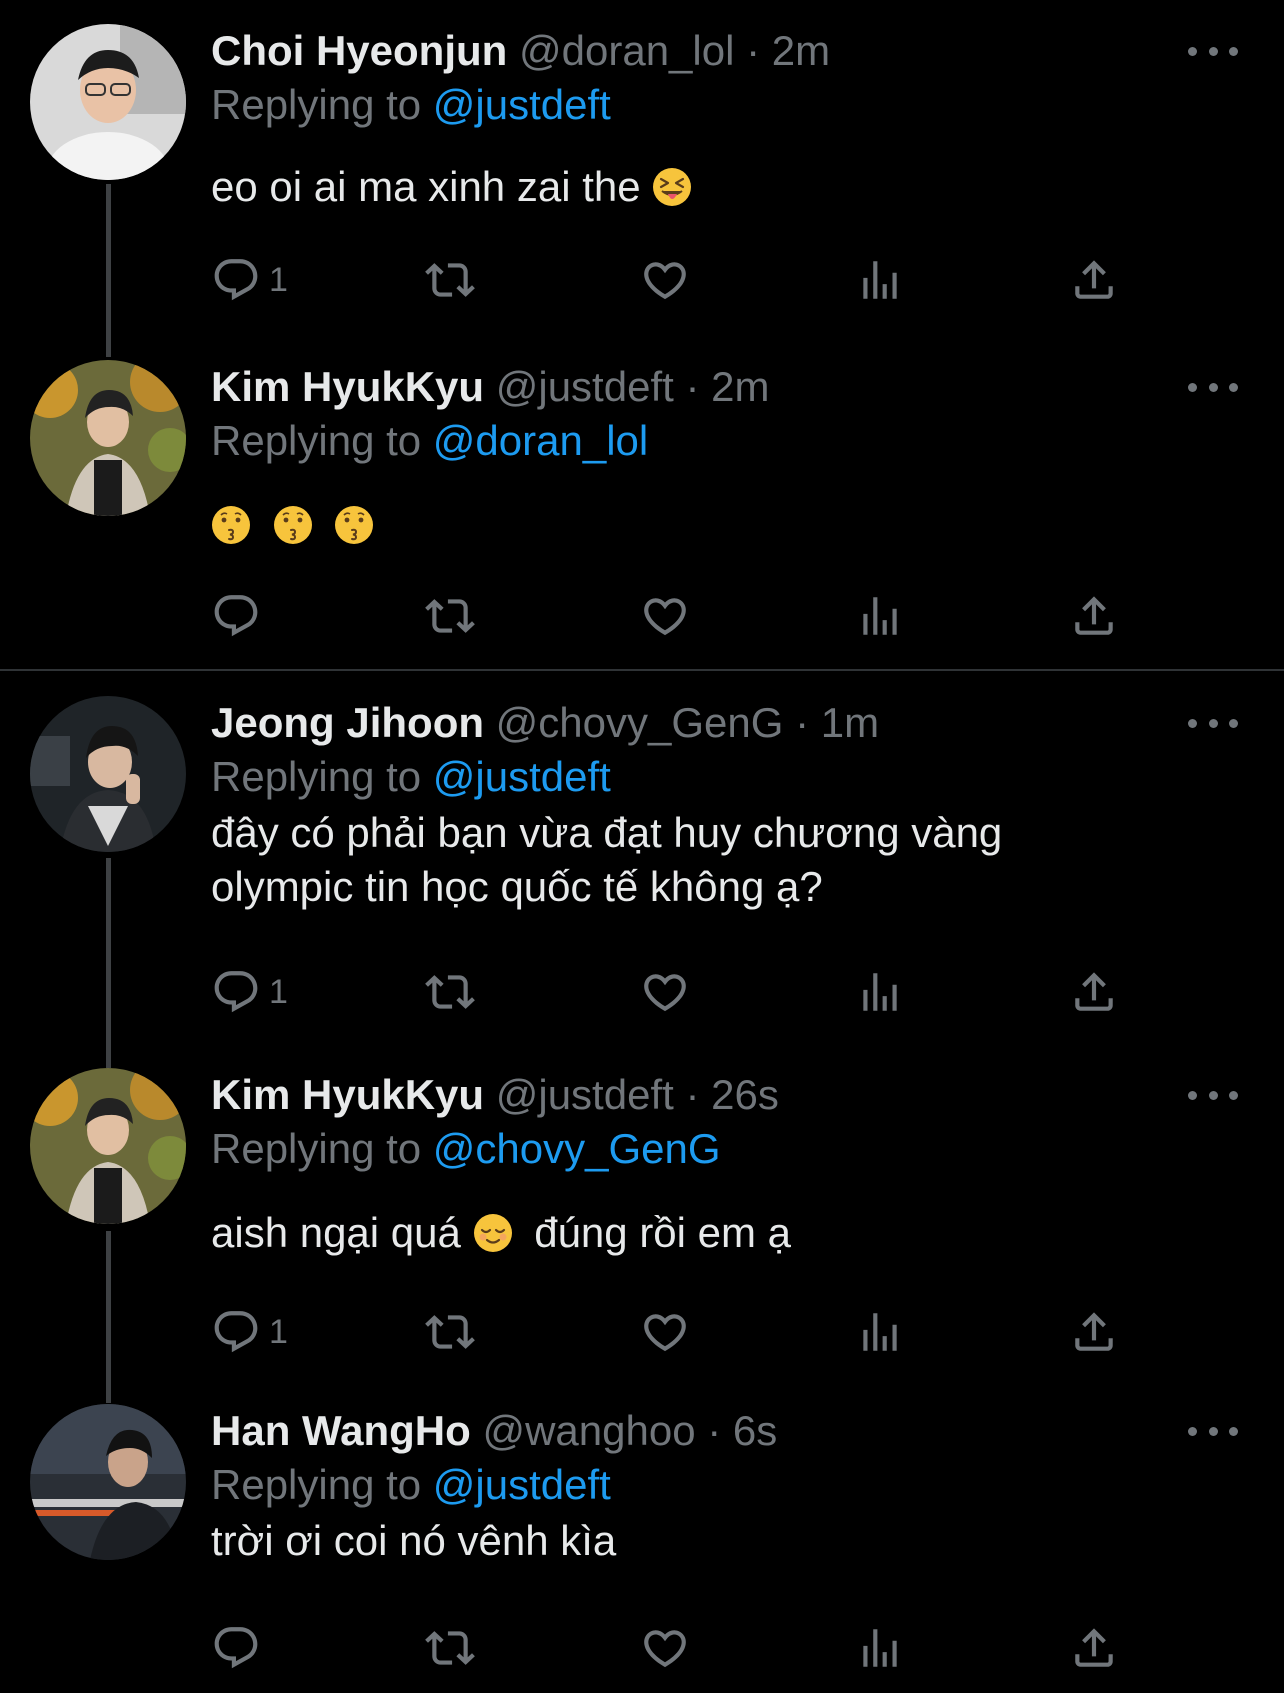 The width and height of the screenshot is (1284, 1693). I want to click on tweet-header: Han WangHo @wanghoo · 6s, so click(494, 1431).